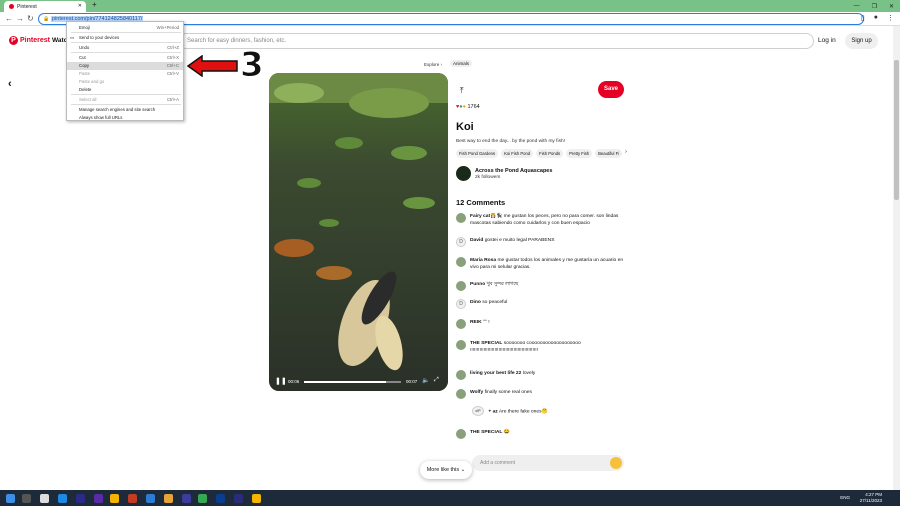  What do you see at coordinates (80, 6) in the screenshot?
I see `close-tab-icon: ✕` at bounding box center [80, 6].